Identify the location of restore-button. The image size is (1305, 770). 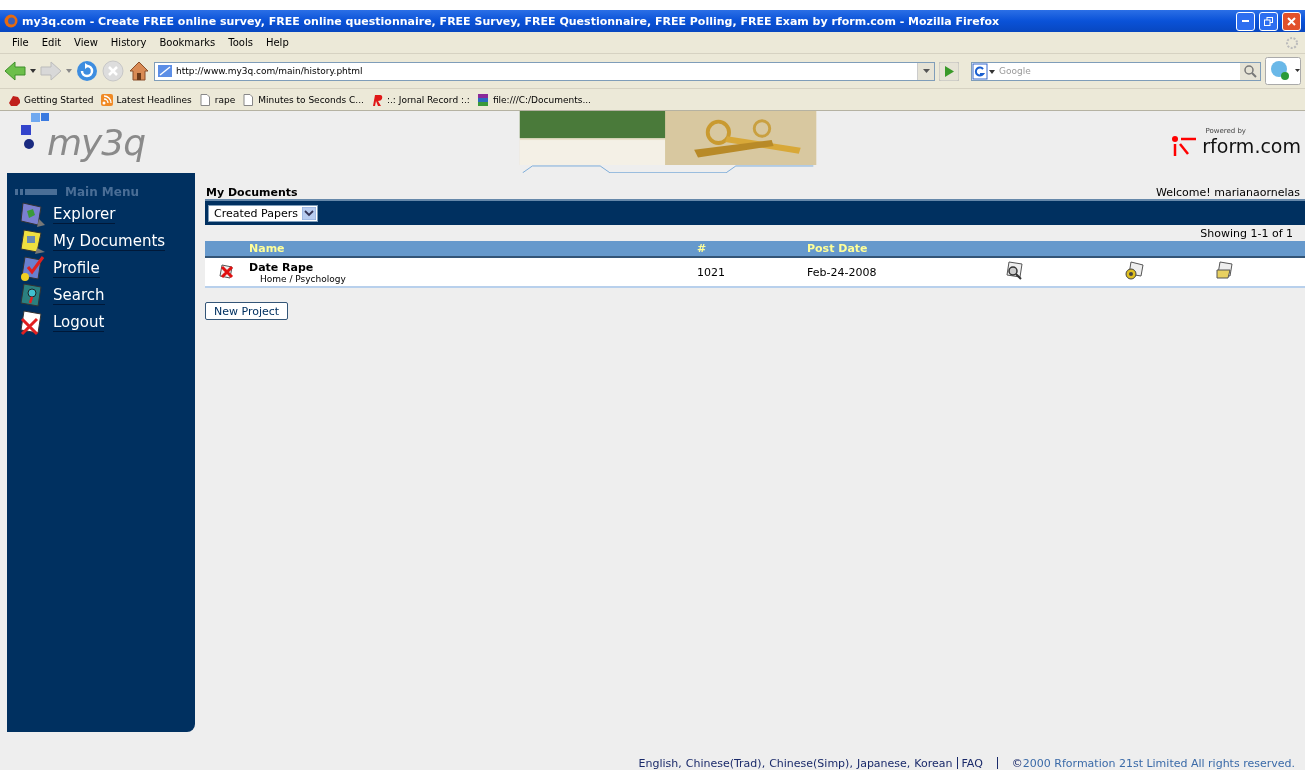
(1268, 21).